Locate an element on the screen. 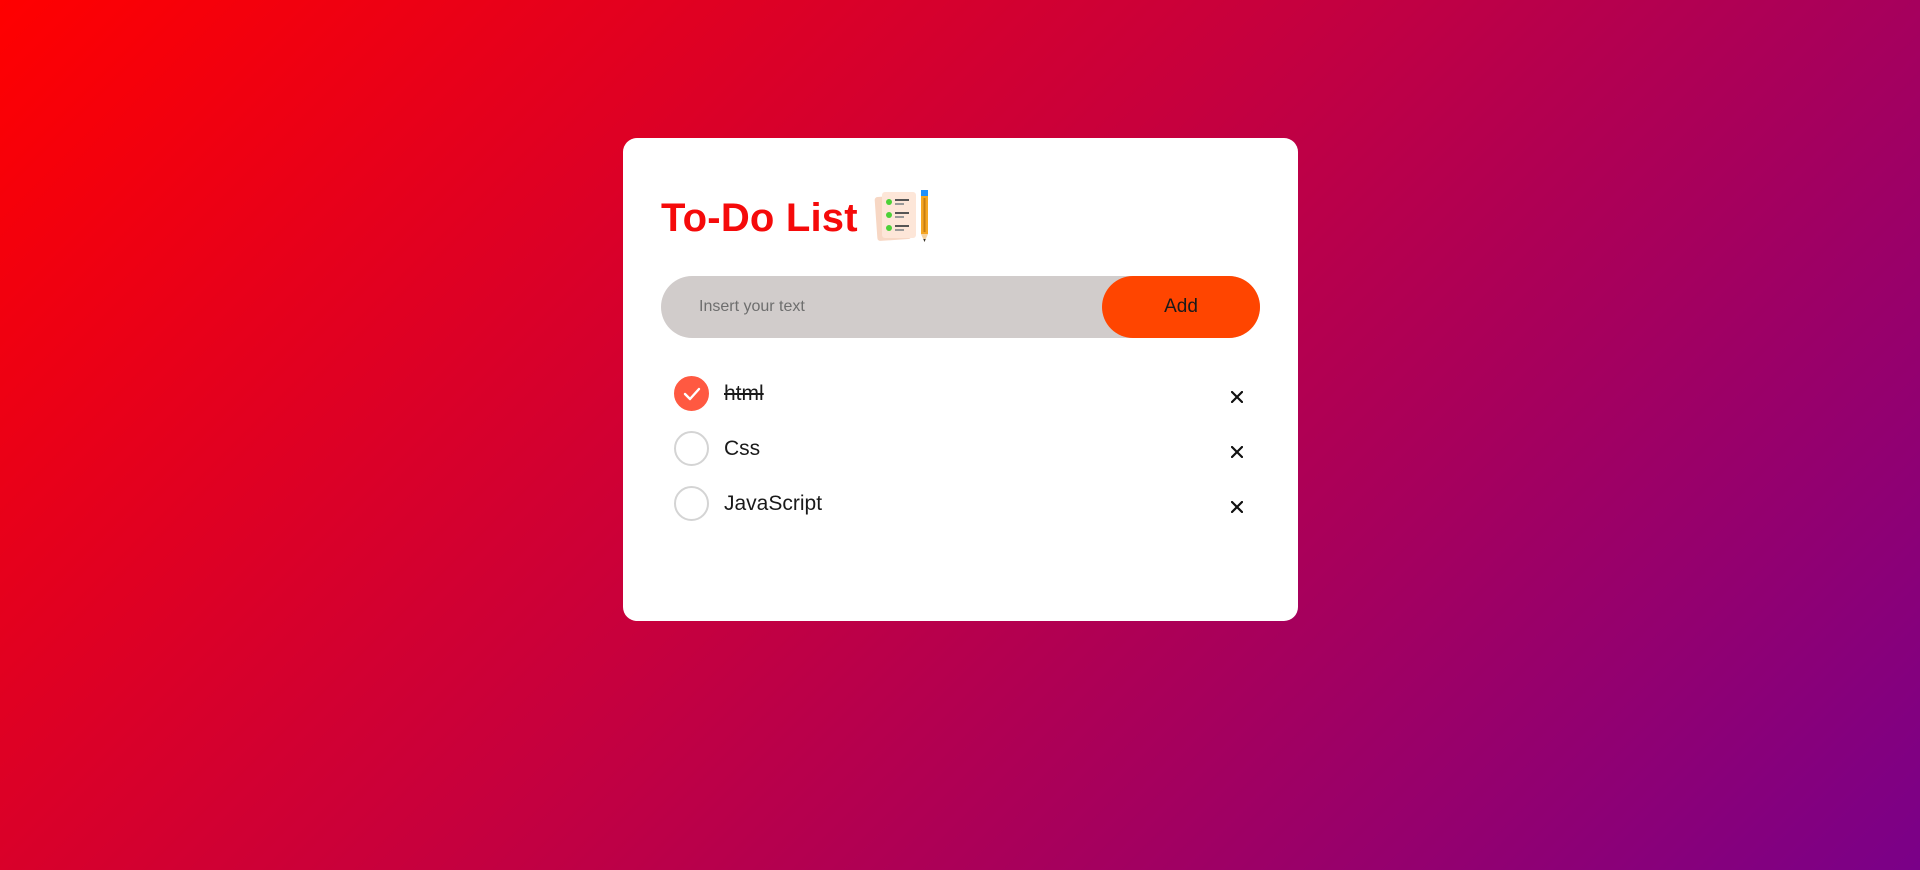  list-item: Css is located at coordinates (960, 448).